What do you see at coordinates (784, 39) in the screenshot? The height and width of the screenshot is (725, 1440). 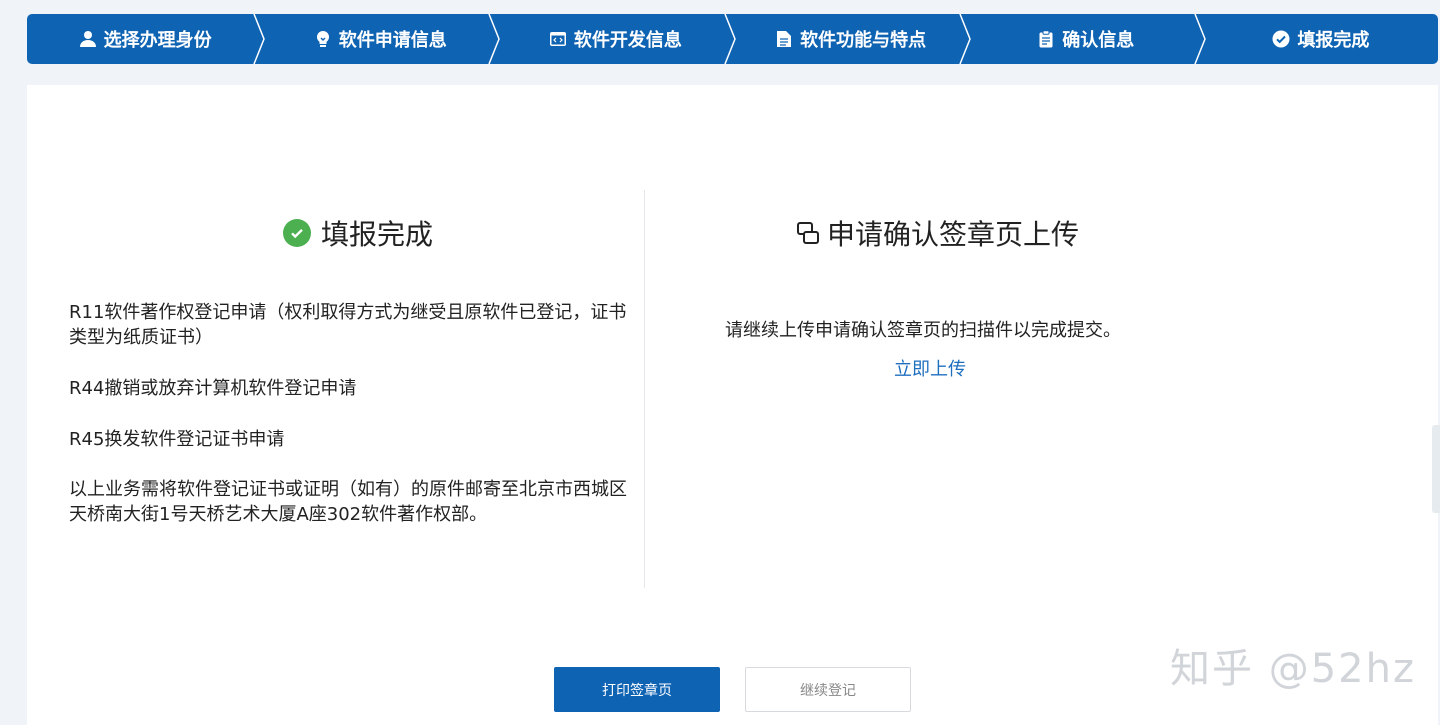 I see `document-icon` at bounding box center [784, 39].